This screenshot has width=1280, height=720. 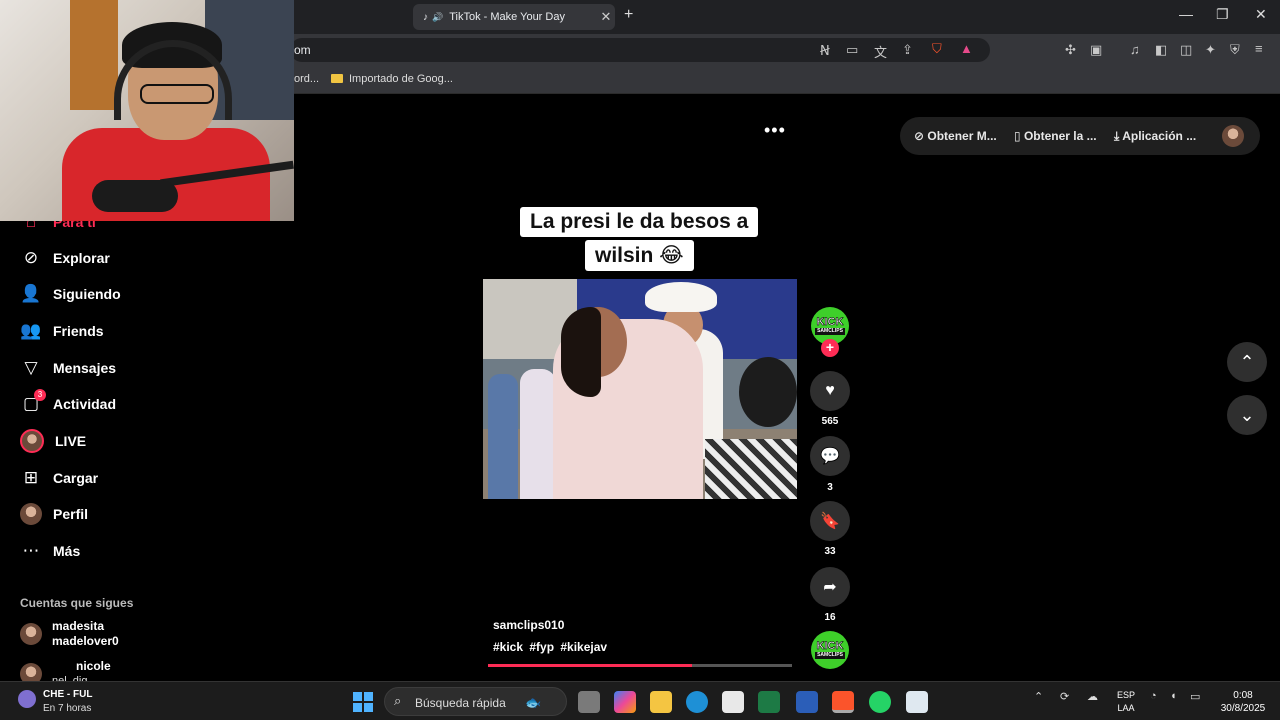 I want to click on tab-title: TikTok - Make Your Day, so click(x=507, y=17).